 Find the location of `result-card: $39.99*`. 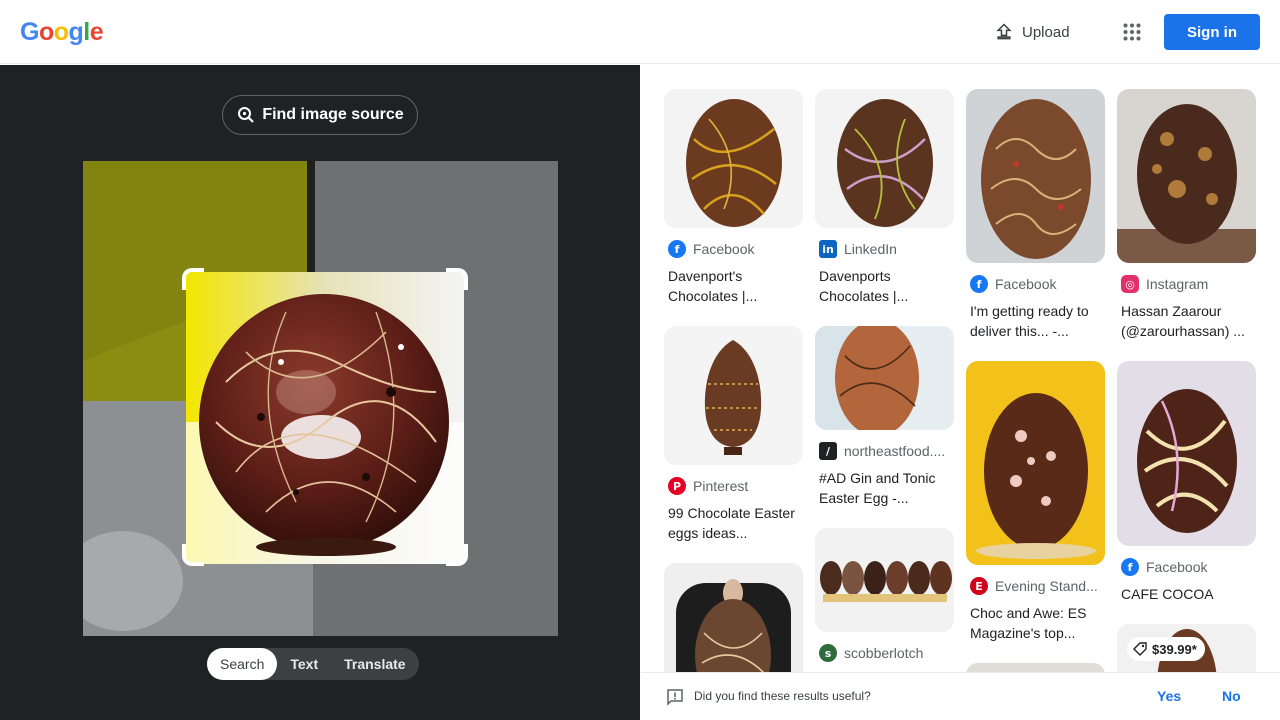

result-card: $39.99* is located at coordinates (1187, 648).